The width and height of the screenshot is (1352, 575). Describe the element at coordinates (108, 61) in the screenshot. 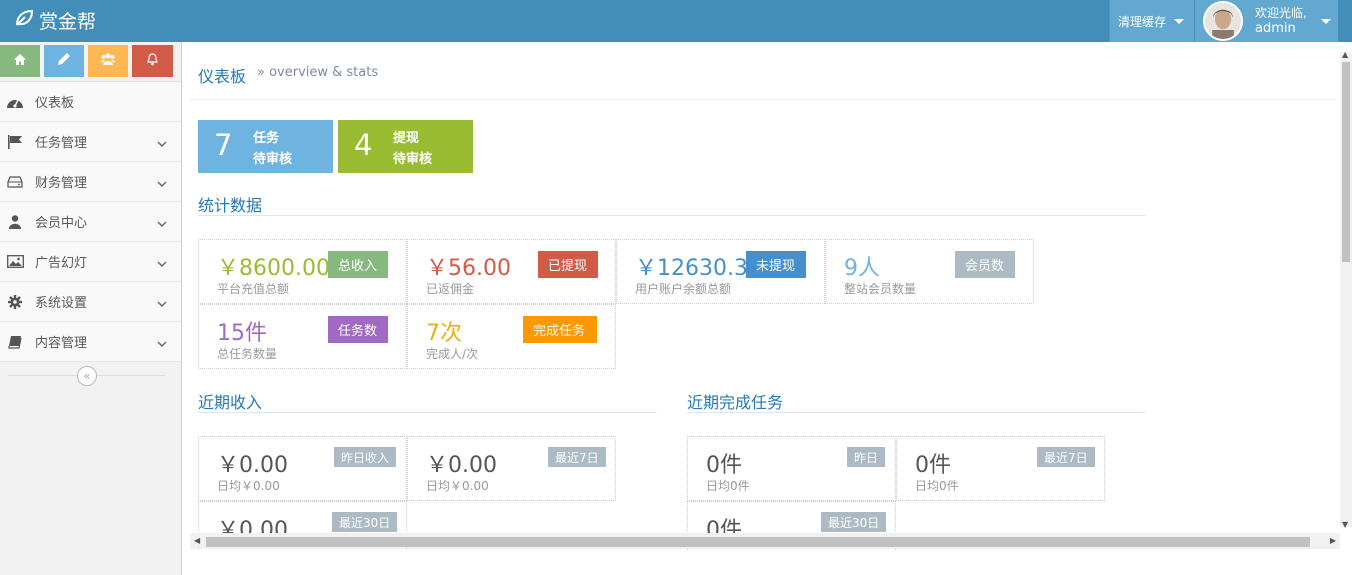

I see `shortcut-users-button` at that location.